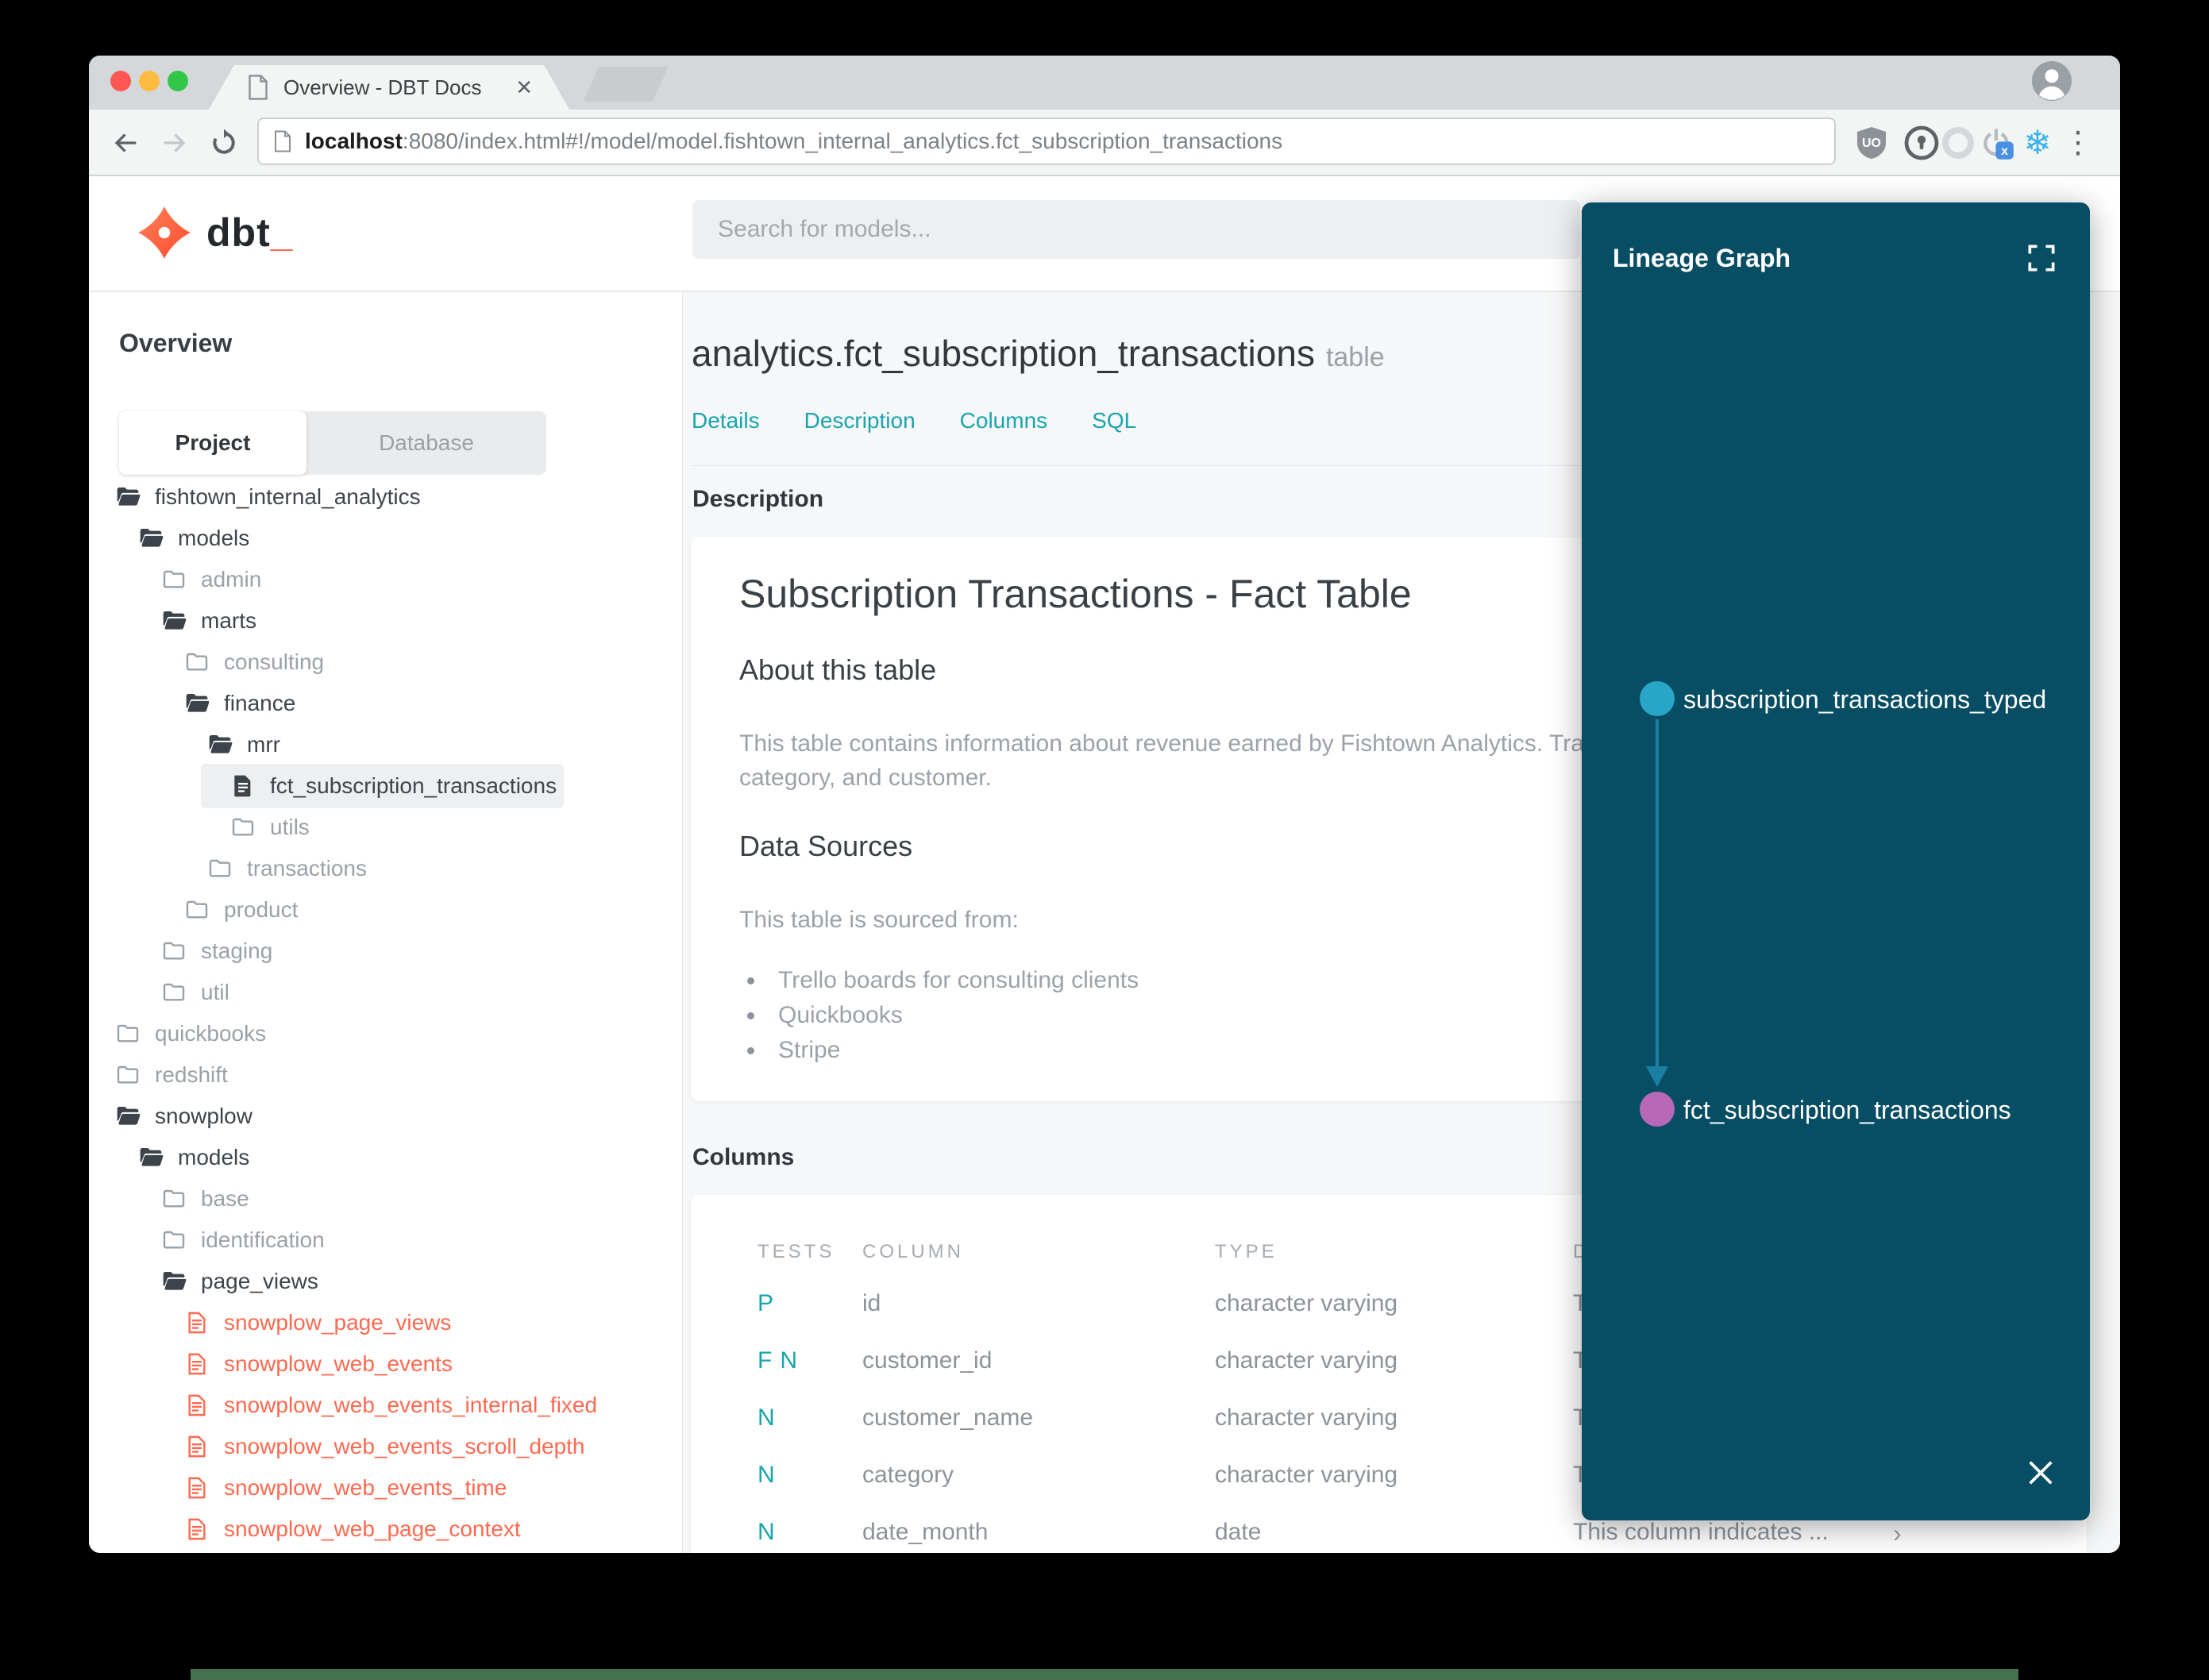  I want to click on tree-item-redshift: redshift, so click(385, 1075).